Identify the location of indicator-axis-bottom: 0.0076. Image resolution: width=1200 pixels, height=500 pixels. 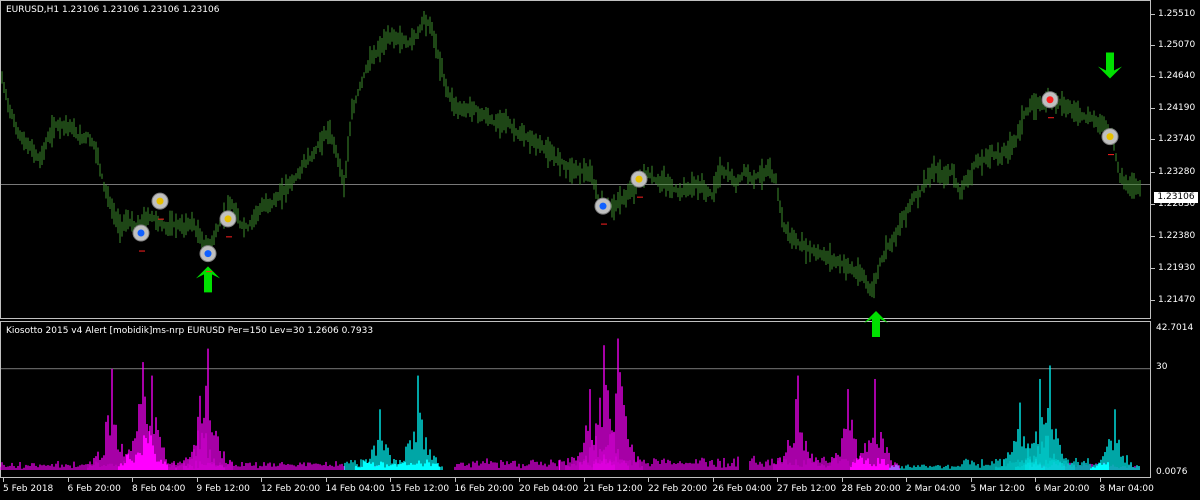
(1172, 472).